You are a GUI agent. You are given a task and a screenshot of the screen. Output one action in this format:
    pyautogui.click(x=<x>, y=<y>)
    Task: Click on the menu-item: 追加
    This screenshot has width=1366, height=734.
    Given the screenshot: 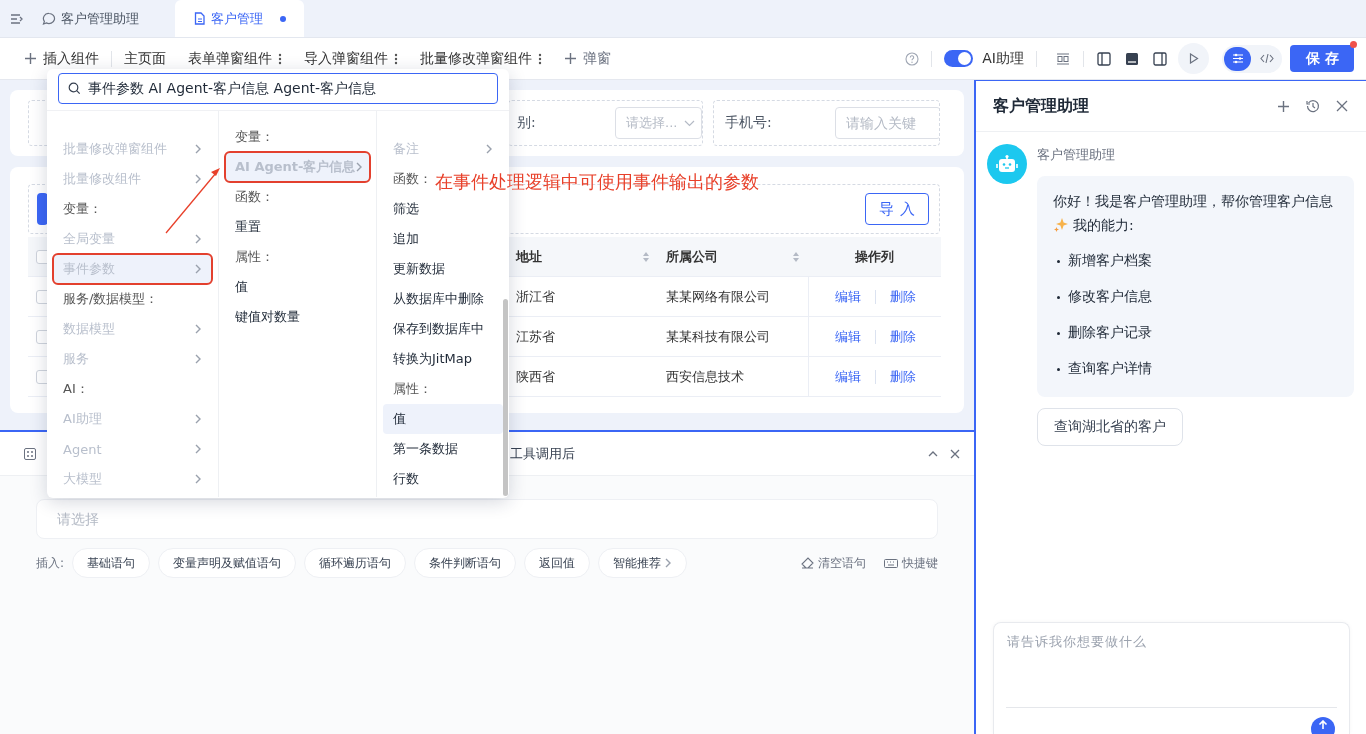 What is the action you would take?
    pyautogui.click(x=443, y=239)
    